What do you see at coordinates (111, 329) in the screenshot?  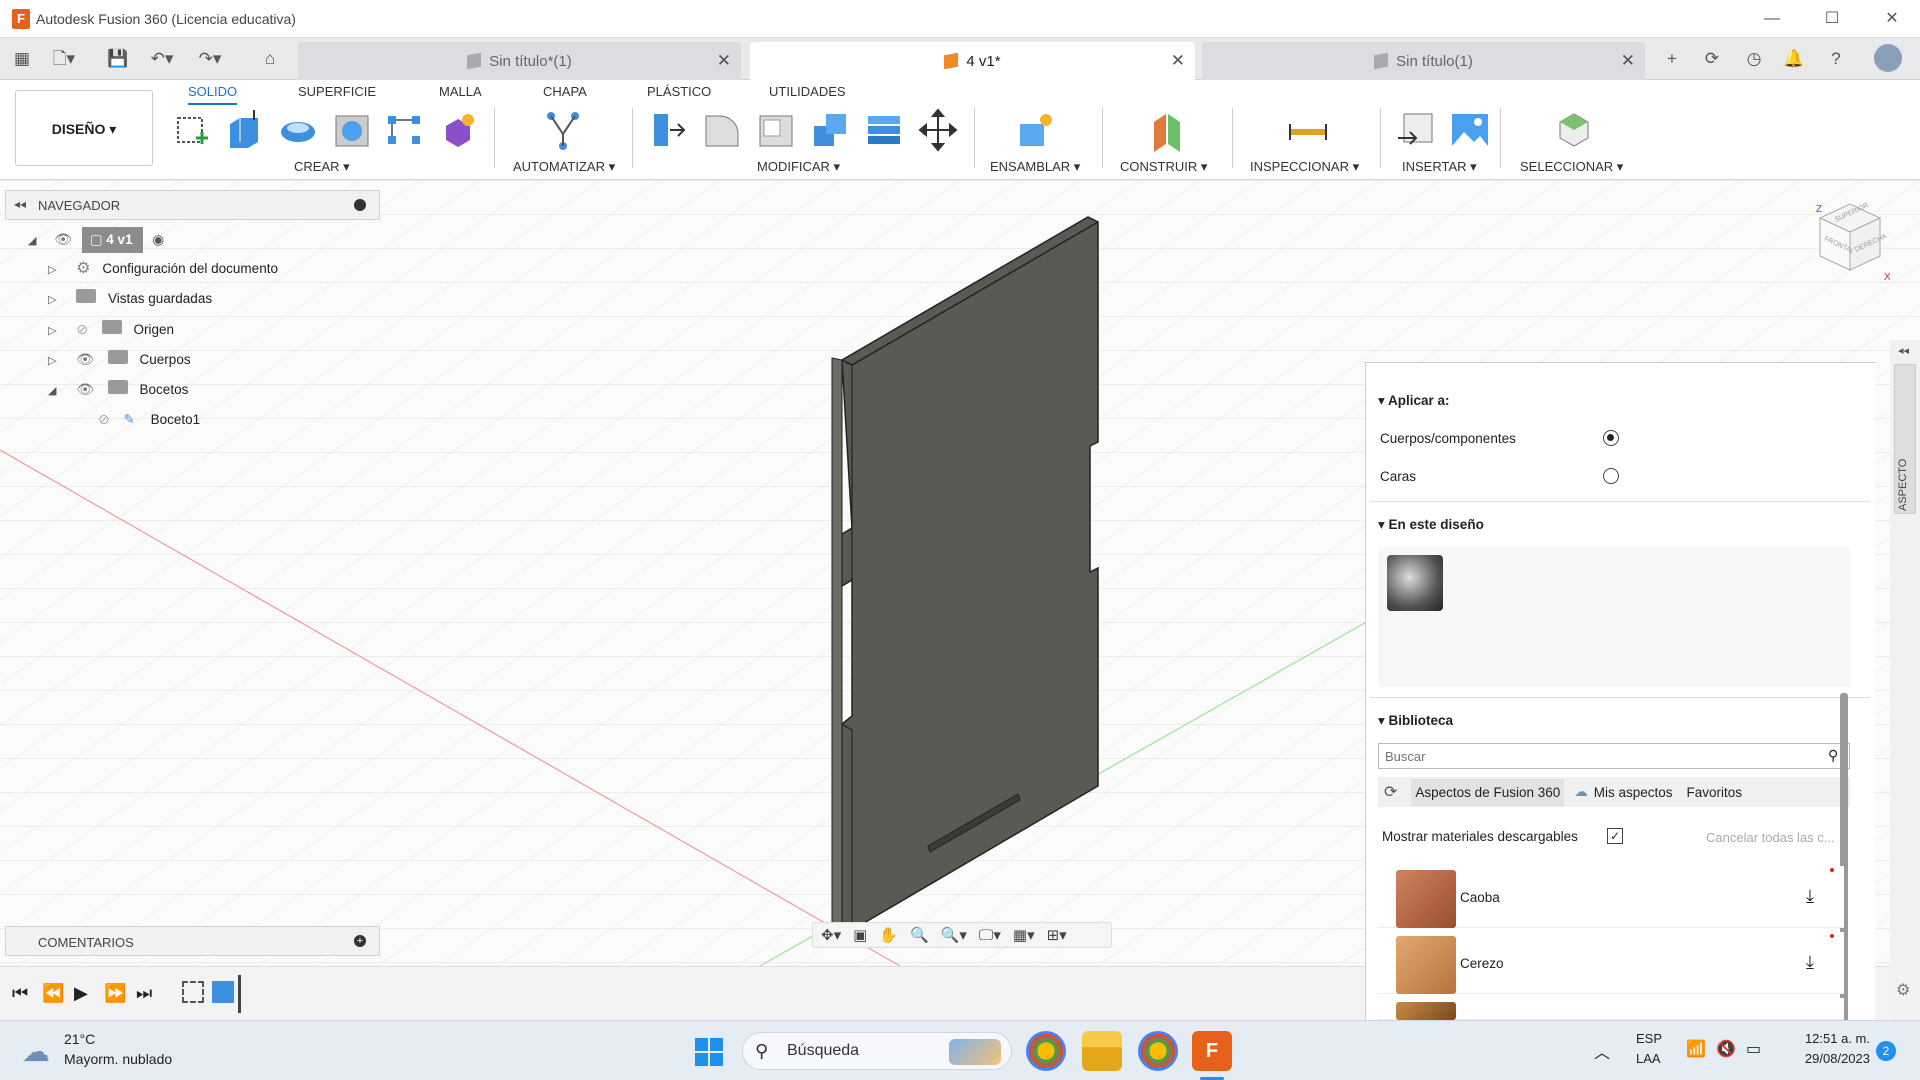 I see `tree-item-origin: ▷ ⊘ Origen` at bounding box center [111, 329].